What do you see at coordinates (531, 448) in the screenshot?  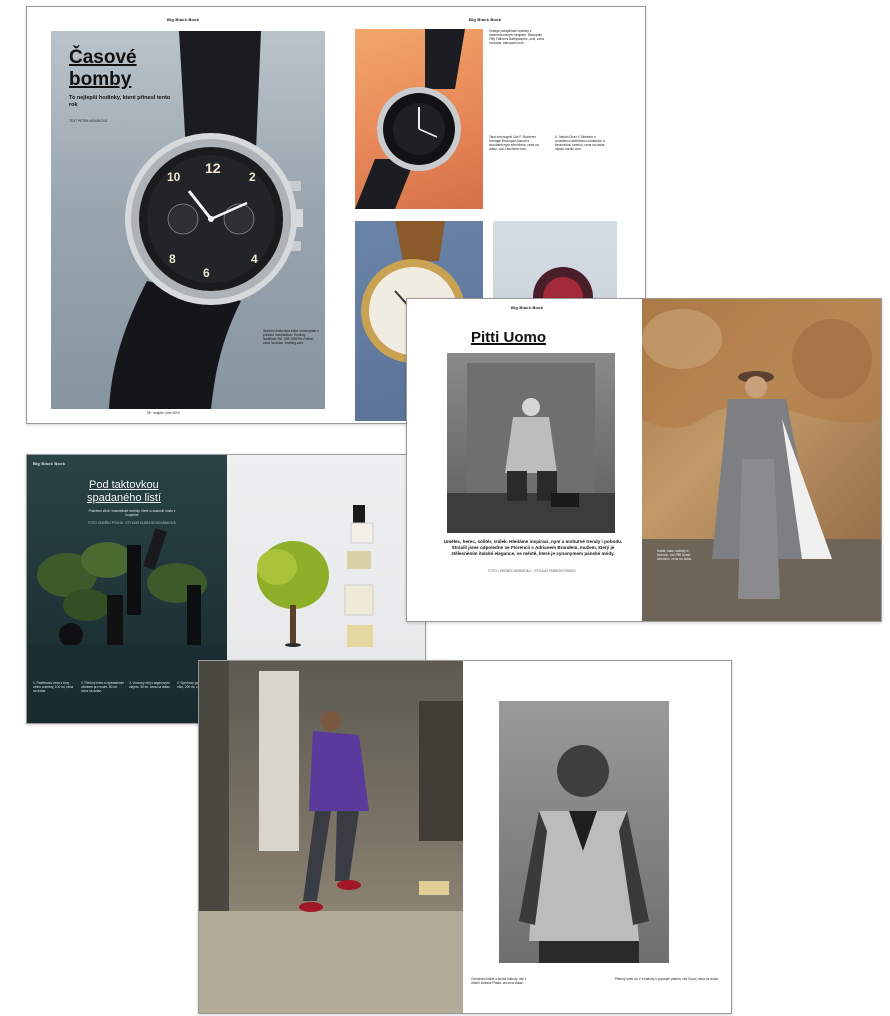 I see `seated-man-illustration` at bounding box center [531, 448].